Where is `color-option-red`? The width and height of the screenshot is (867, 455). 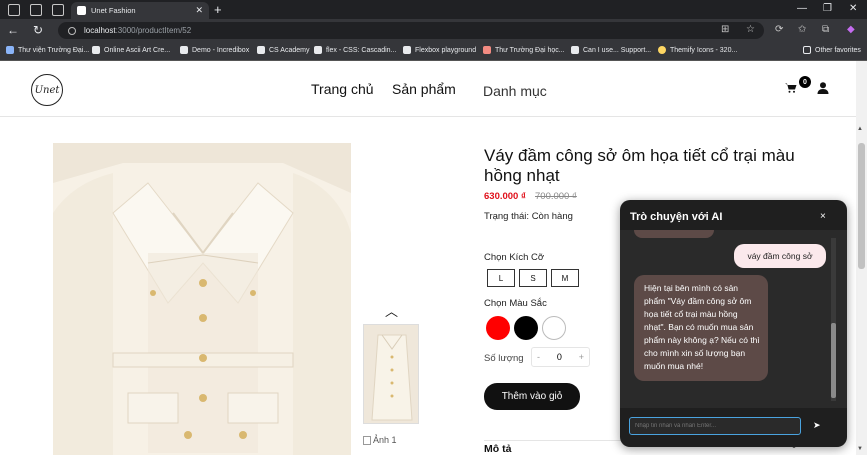 color-option-red is located at coordinates (498, 328).